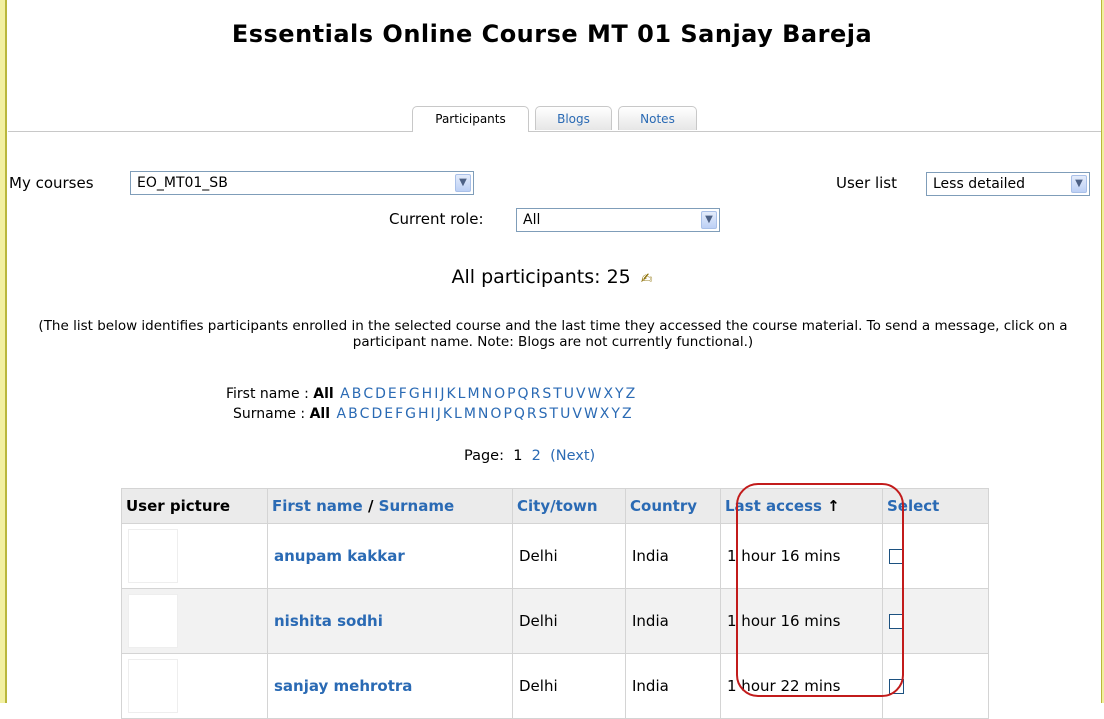 The height and width of the screenshot is (719, 1104). Describe the element at coordinates (328, 621) in the screenshot. I see `participant-name-link: nishita sodhi` at that location.